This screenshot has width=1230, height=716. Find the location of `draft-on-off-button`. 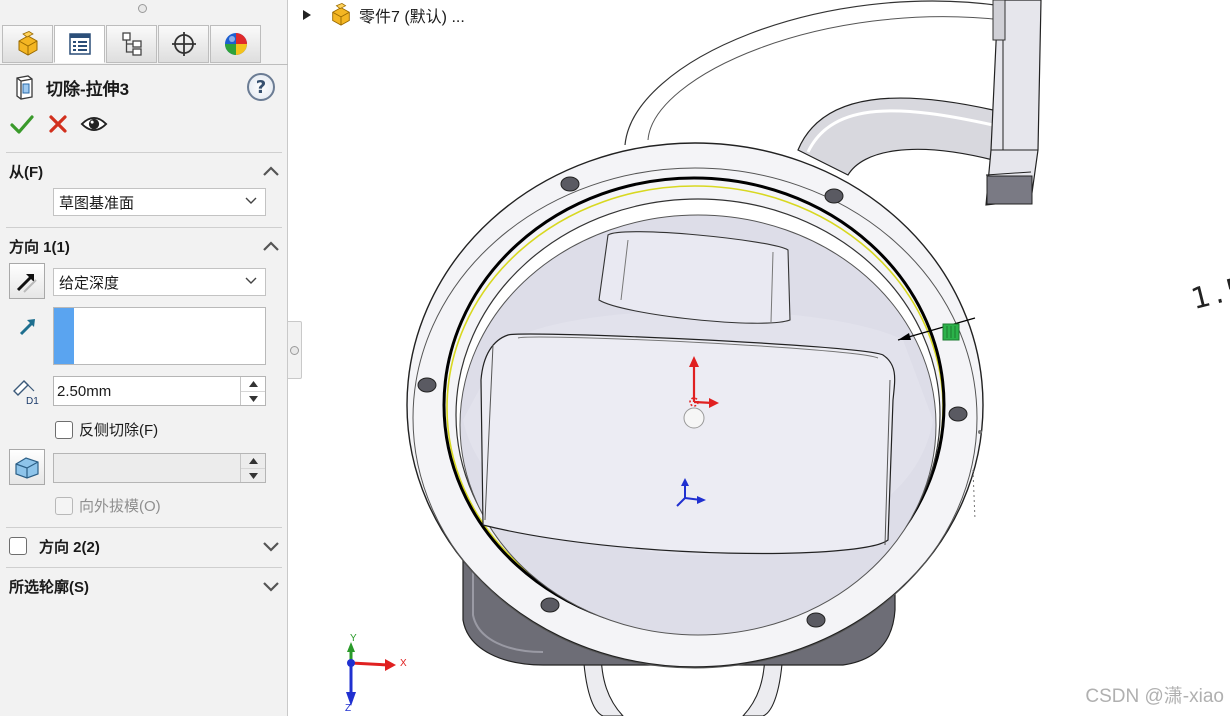

draft-on-off-button is located at coordinates (27, 467).